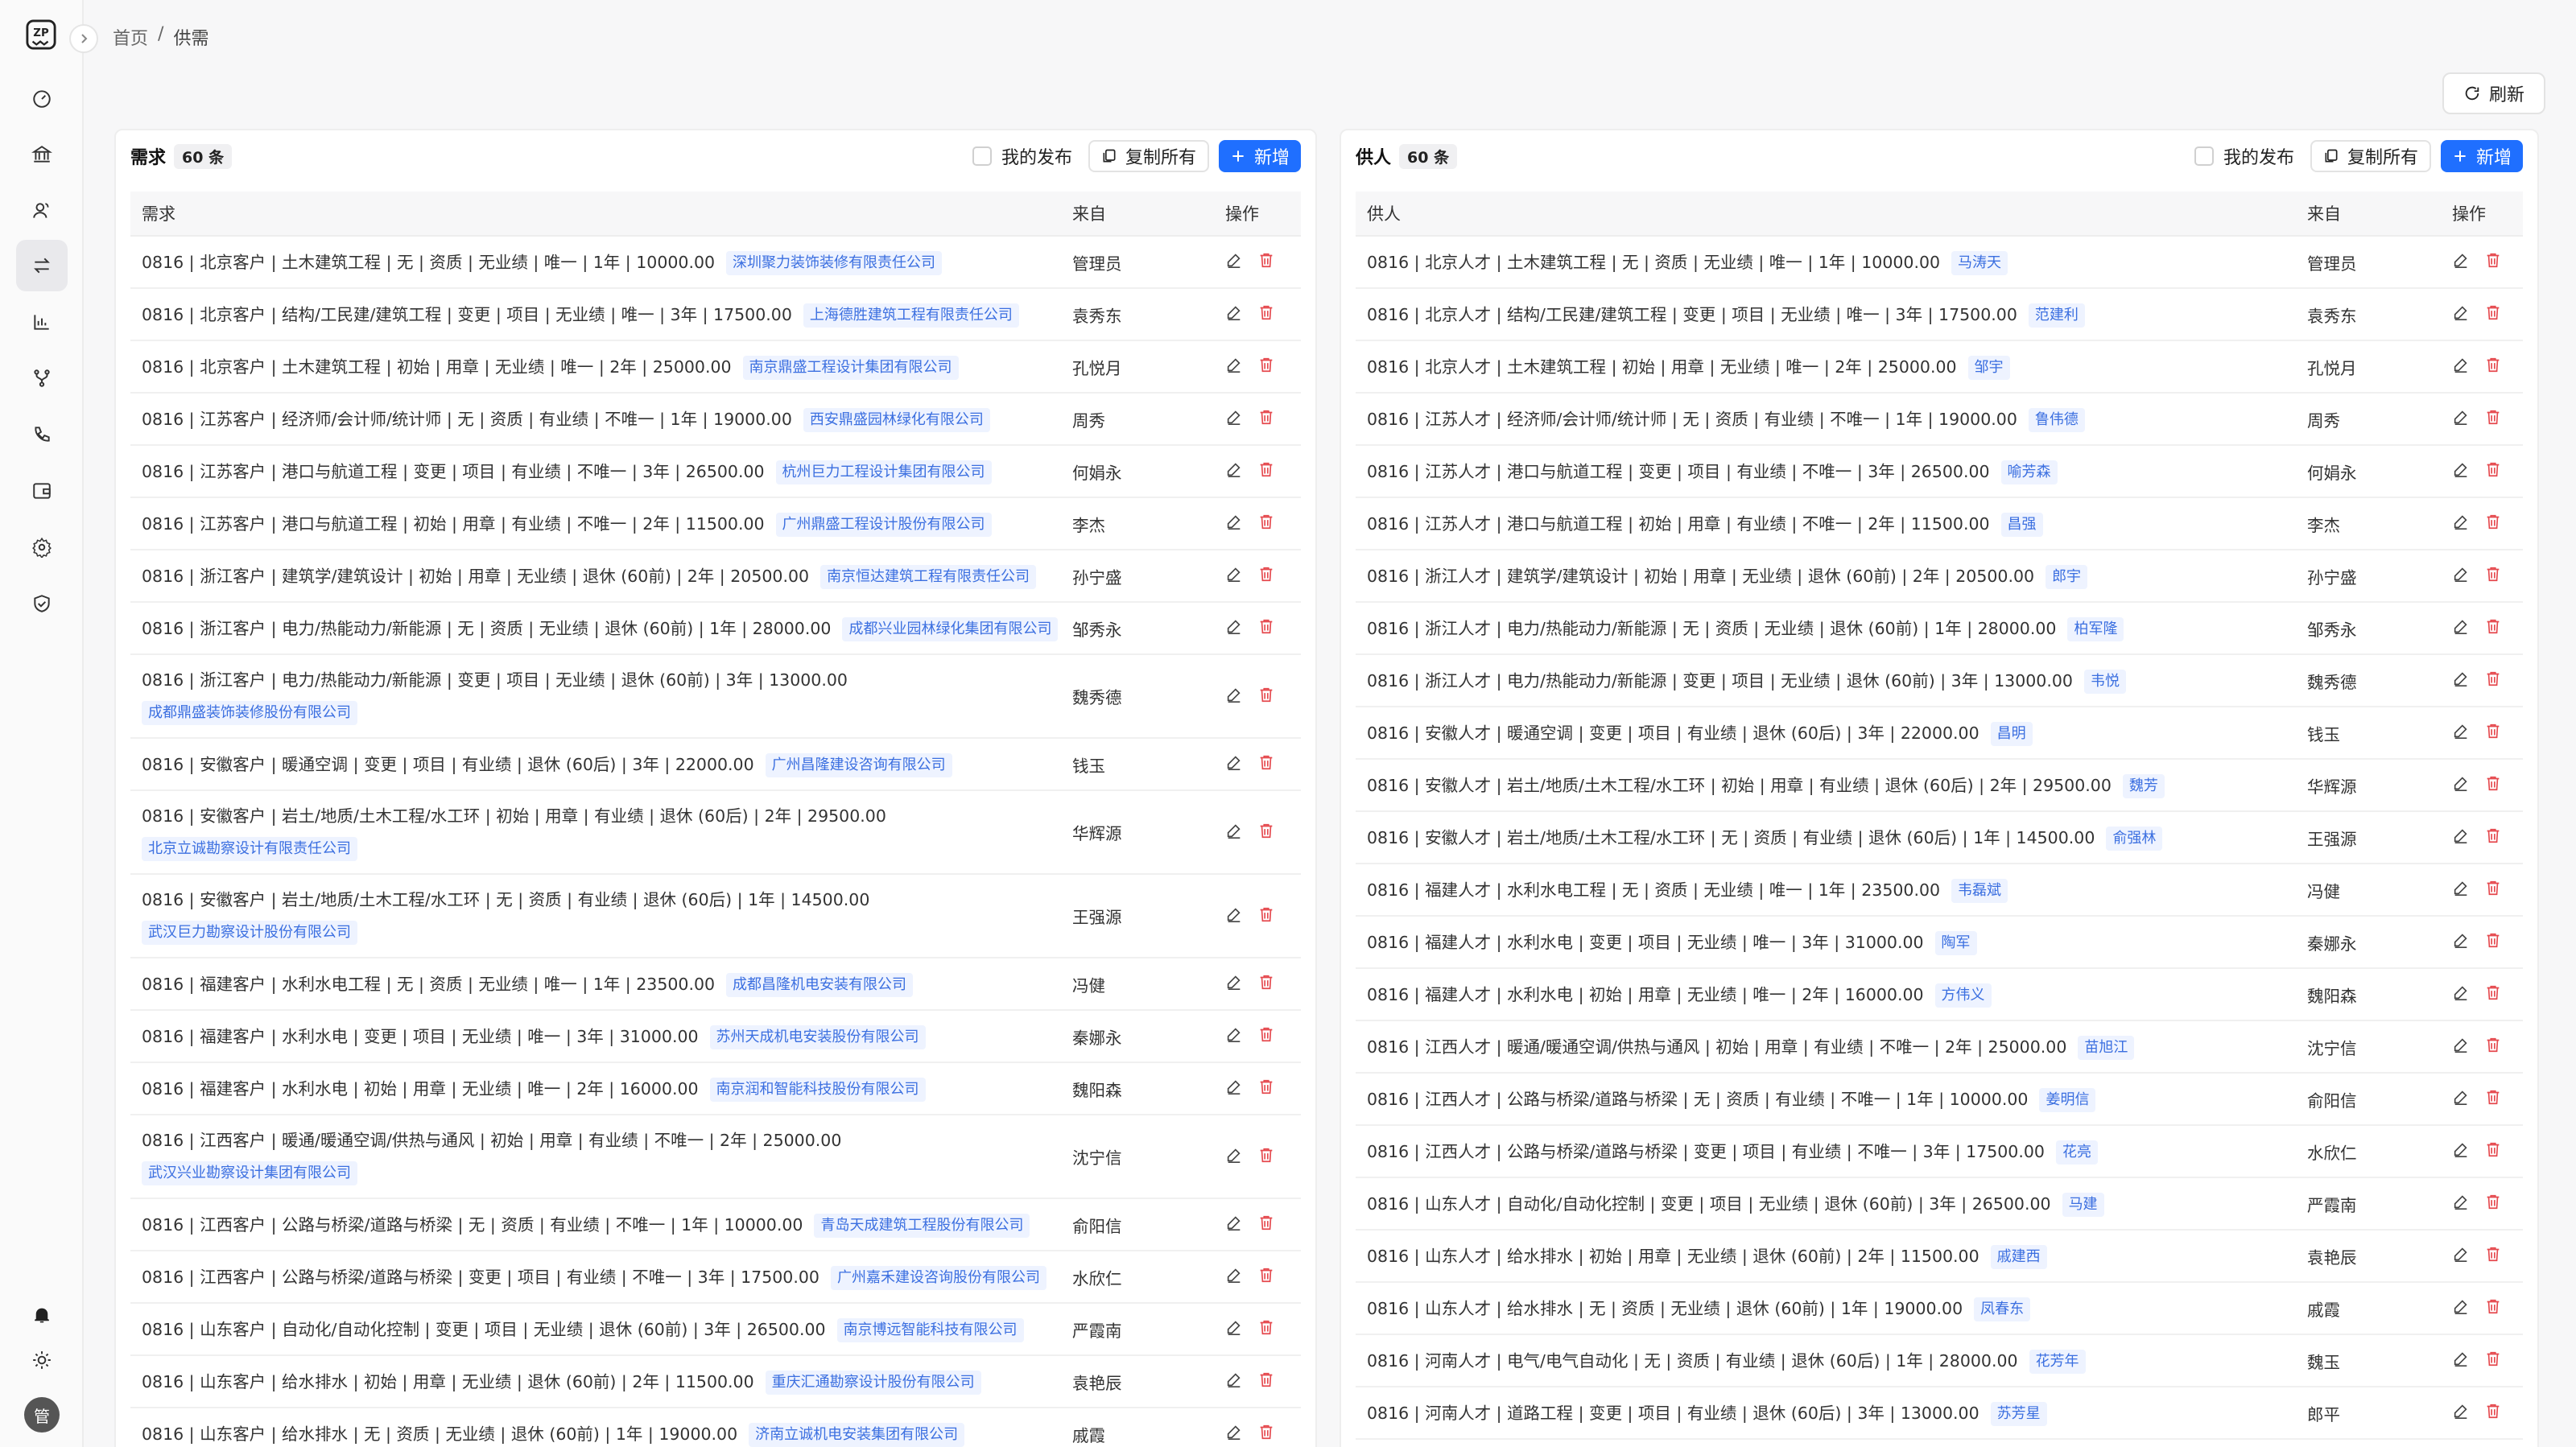 The height and width of the screenshot is (1447, 2576). Describe the element at coordinates (42, 1415) in the screenshot. I see `avatar: 管` at that location.